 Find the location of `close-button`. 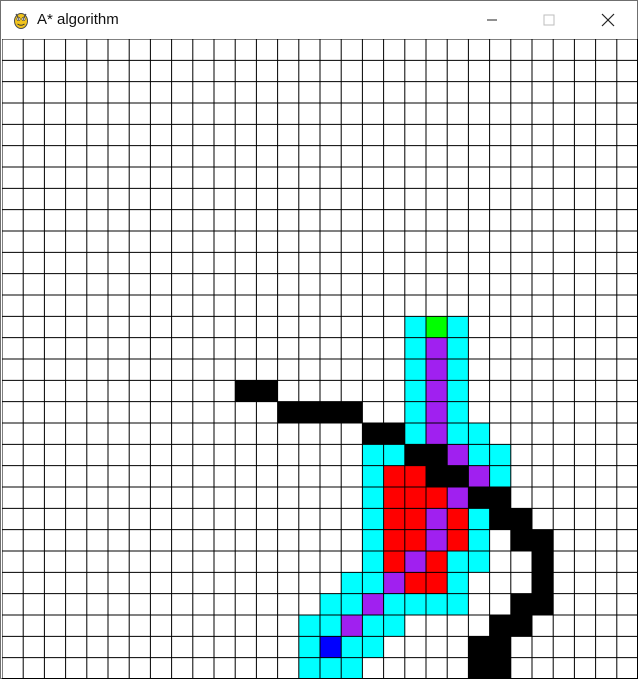

close-button is located at coordinates (608, 20).